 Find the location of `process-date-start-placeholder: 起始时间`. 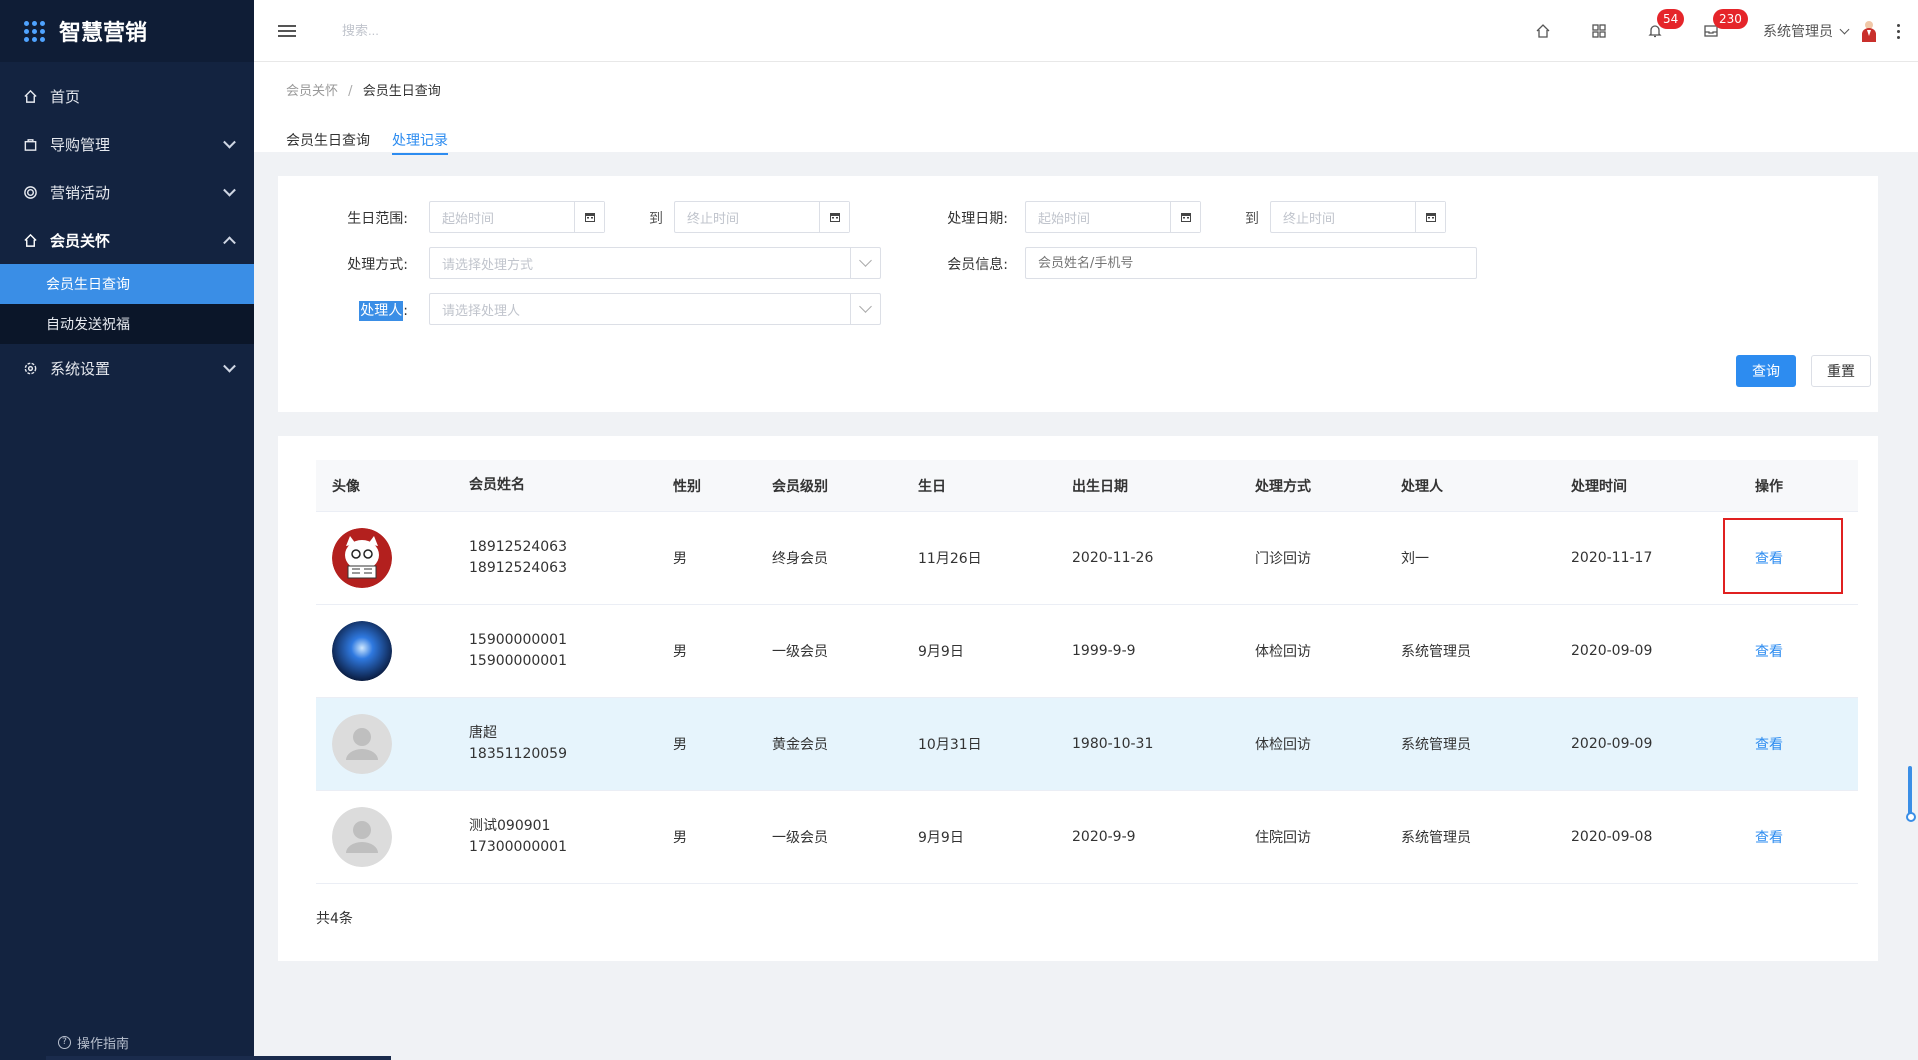

process-date-start-placeholder: 起始时间 is located at coordinates (1064, 219).